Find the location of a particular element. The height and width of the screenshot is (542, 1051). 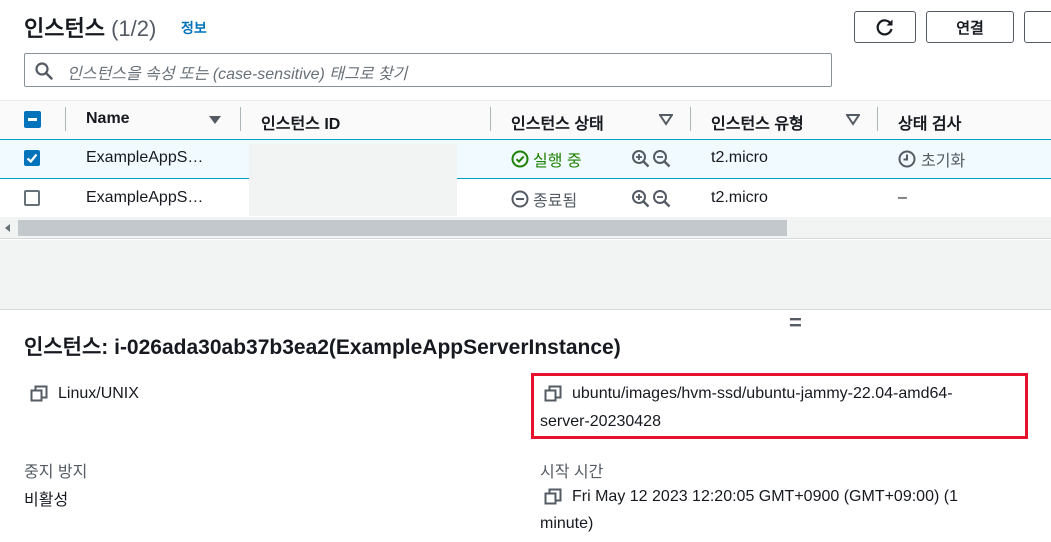

actions-button is located at coordinates (1037, 27).